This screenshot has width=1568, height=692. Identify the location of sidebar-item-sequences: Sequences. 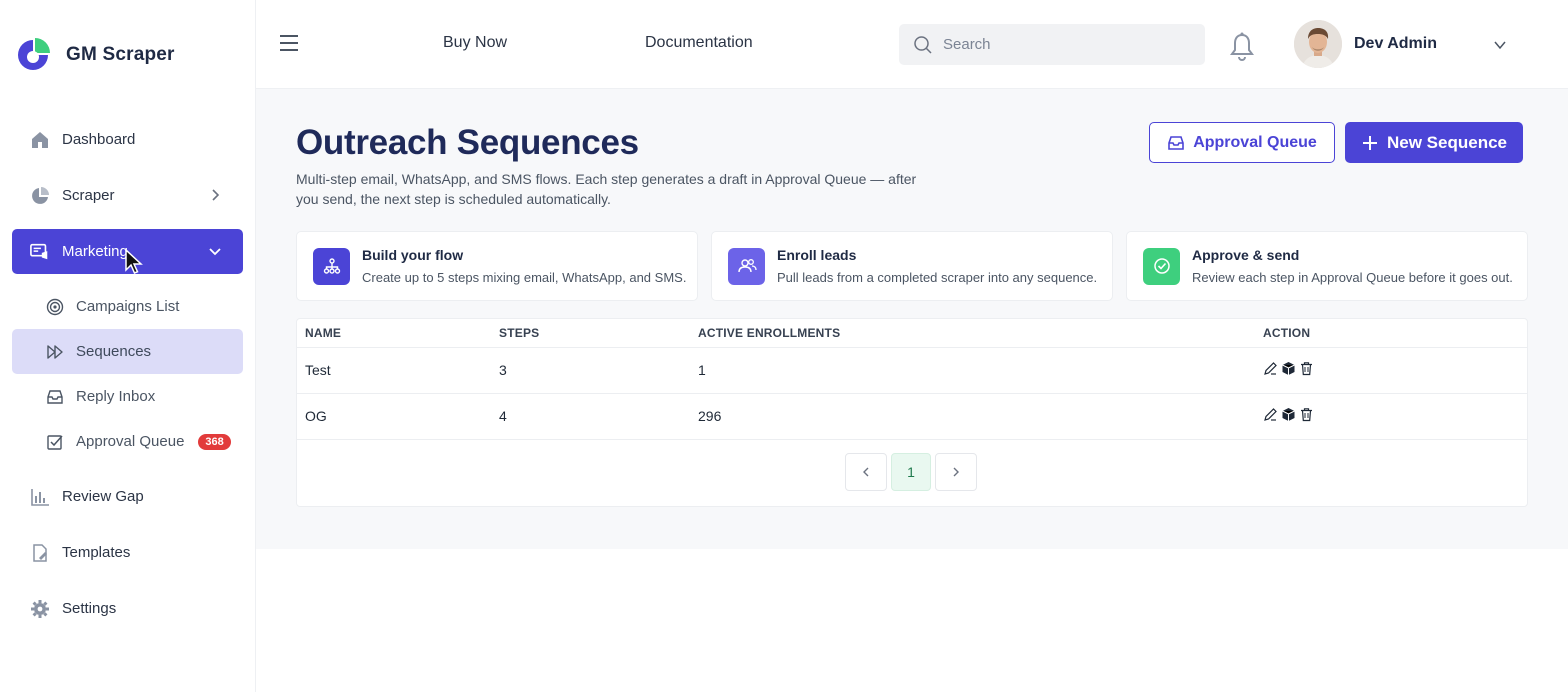
(127, 351).